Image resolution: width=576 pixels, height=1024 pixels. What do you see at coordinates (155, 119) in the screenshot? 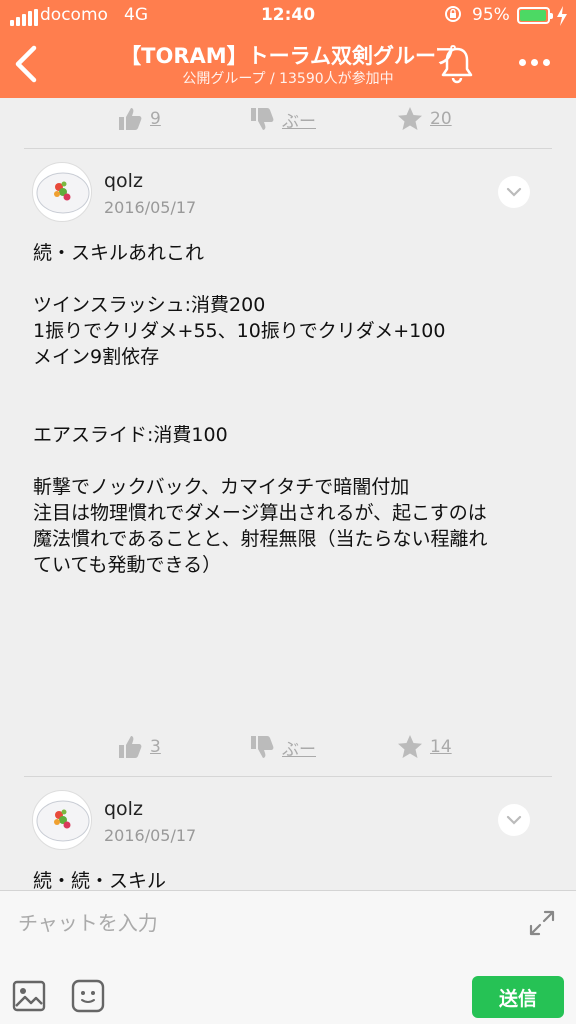
I see `like-count: 9` at bounding box center [155, 119].